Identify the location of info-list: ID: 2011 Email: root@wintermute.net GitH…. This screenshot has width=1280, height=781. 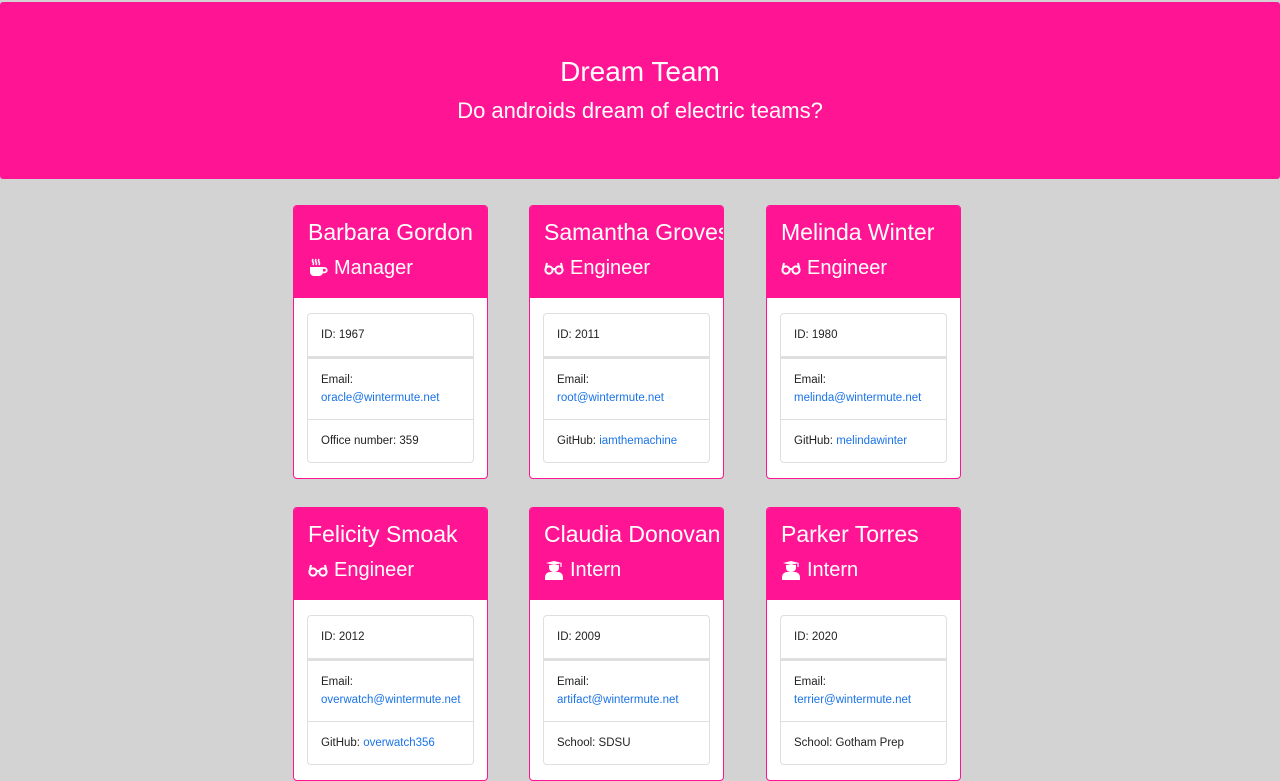
(626, 388).